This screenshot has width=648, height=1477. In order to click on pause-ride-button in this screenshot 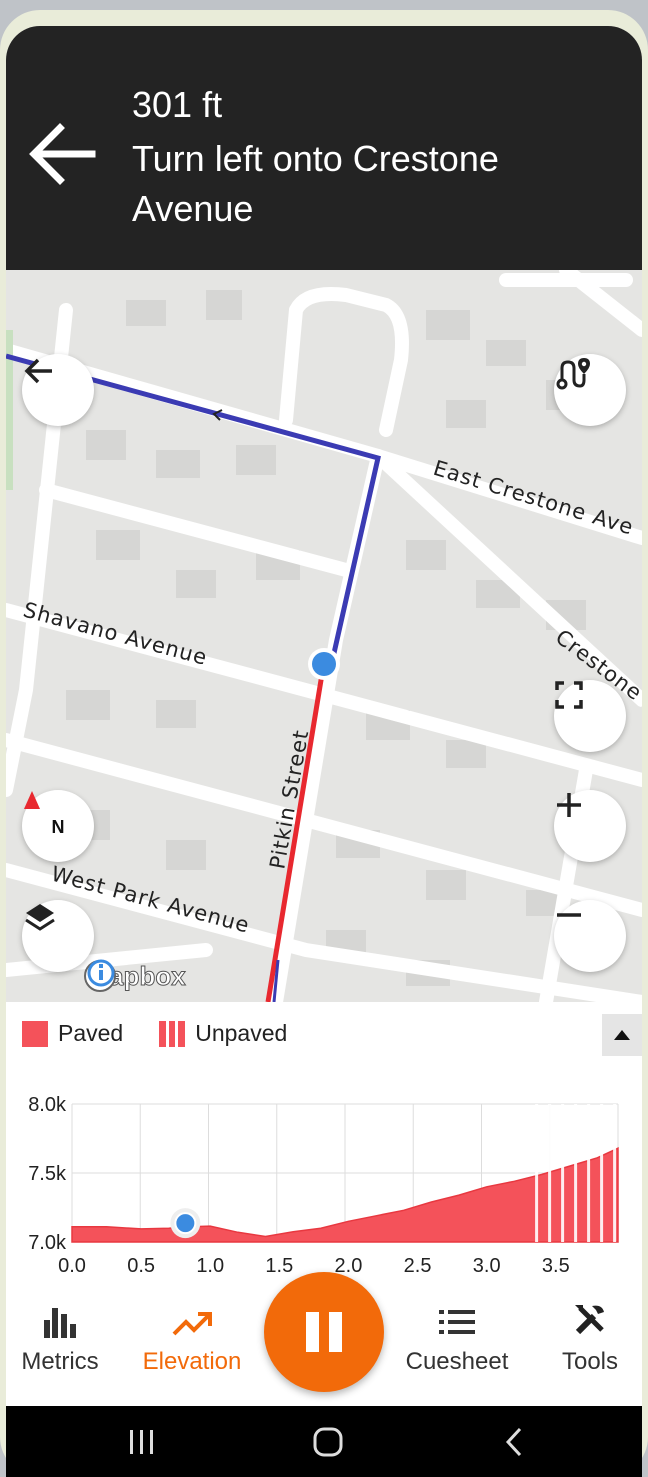, I will do `click(324, 1332)`.